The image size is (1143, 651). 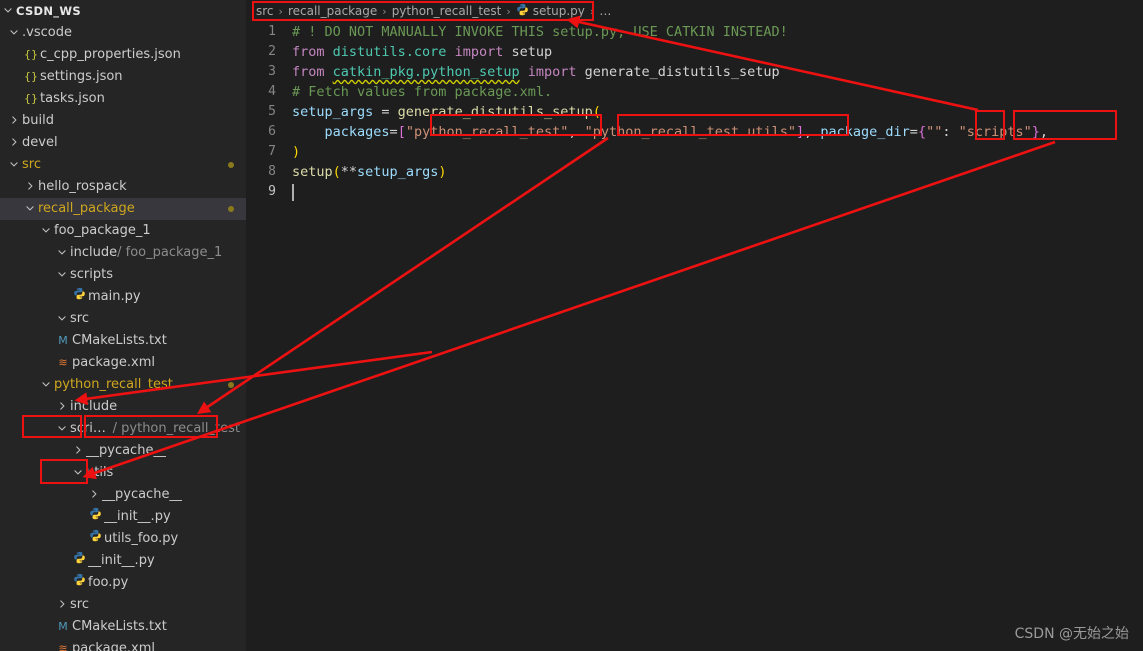 I want to click on code-token: (, so click(x=336, y=172).